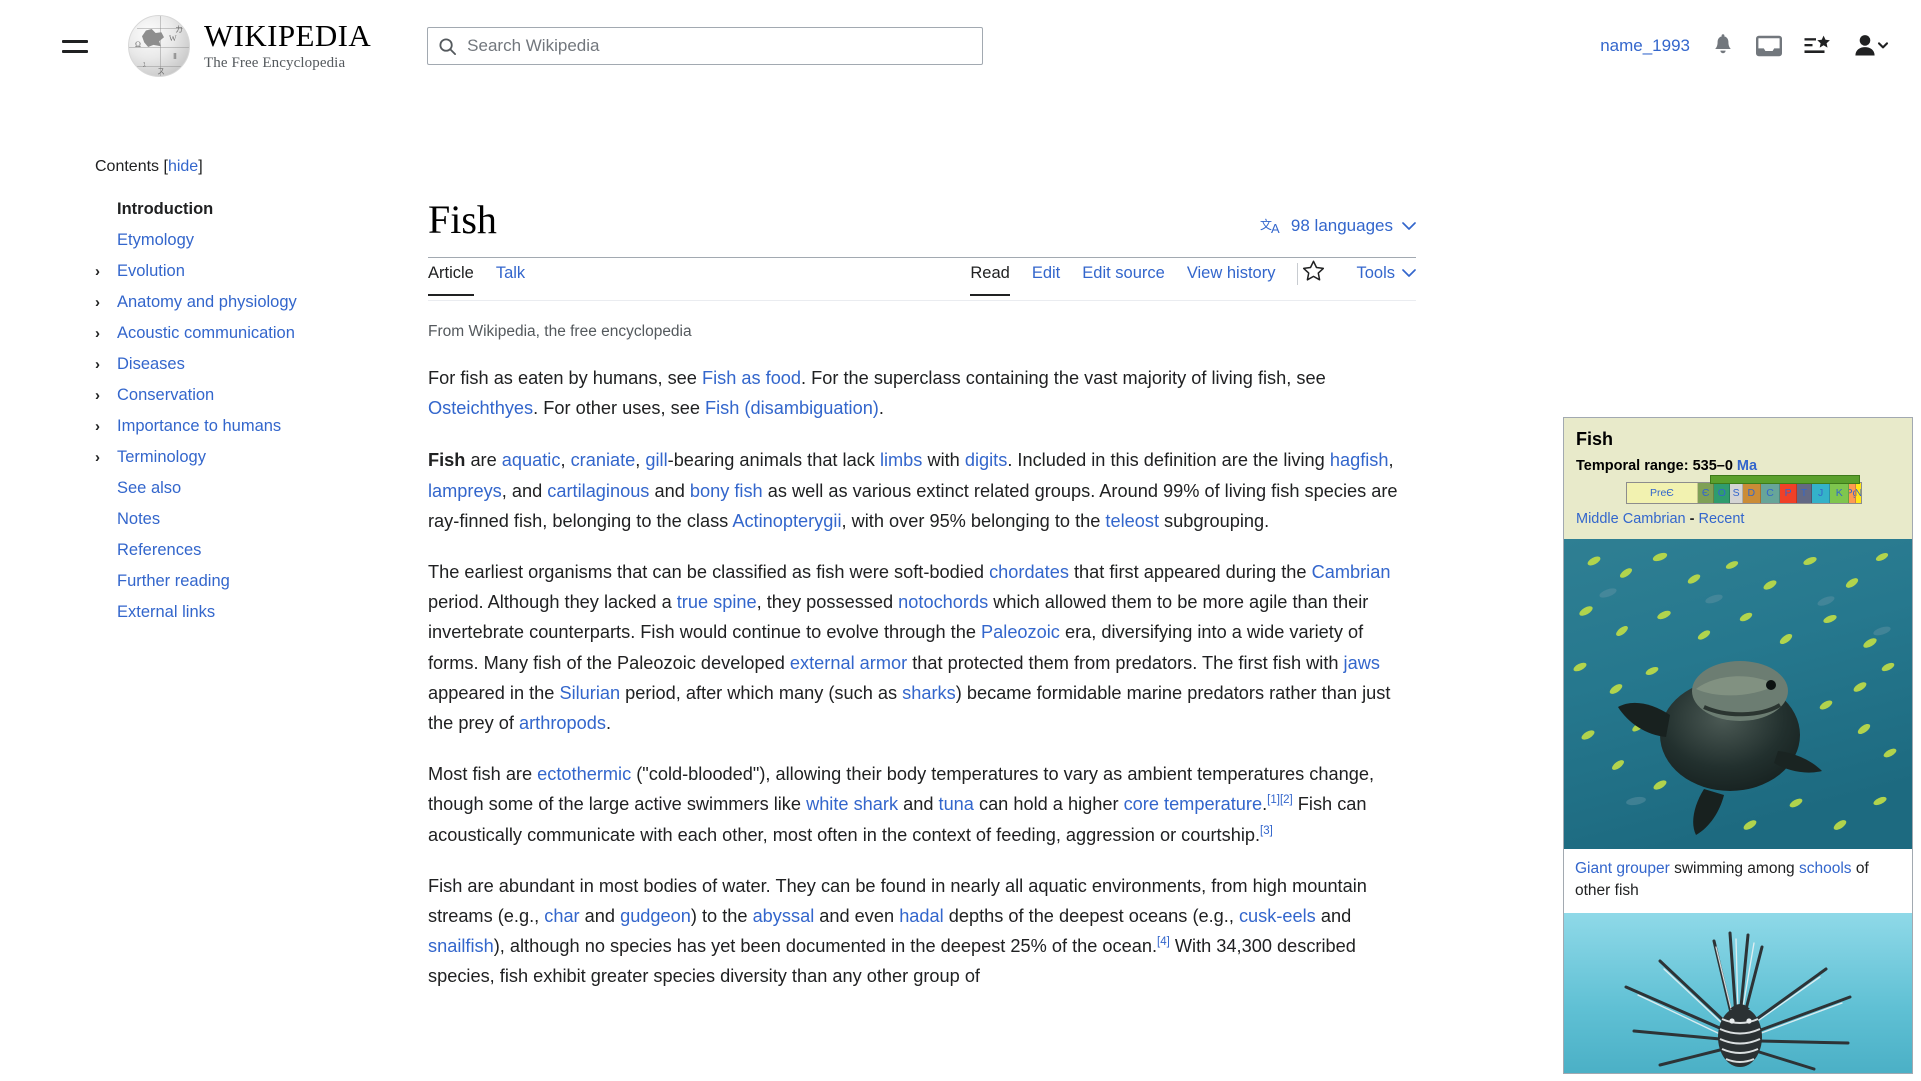 The image size is (1921, 1081). What do you see at coordinates (1277, 916) in the screenshot?
I see `link-cusk-eels: cusk-eels` at bounding box center [1277, 916].